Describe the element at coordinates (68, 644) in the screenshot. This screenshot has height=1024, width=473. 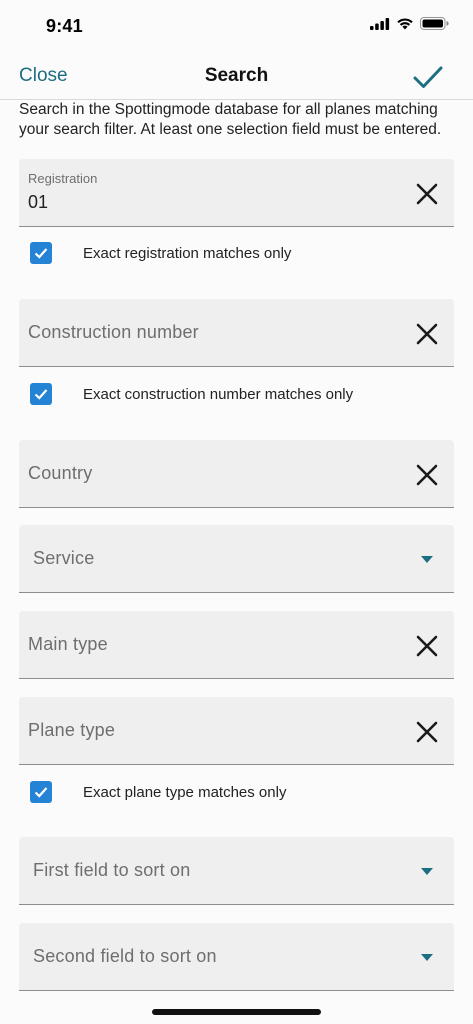
I see `main-type-placeholder: Main type` at that location.